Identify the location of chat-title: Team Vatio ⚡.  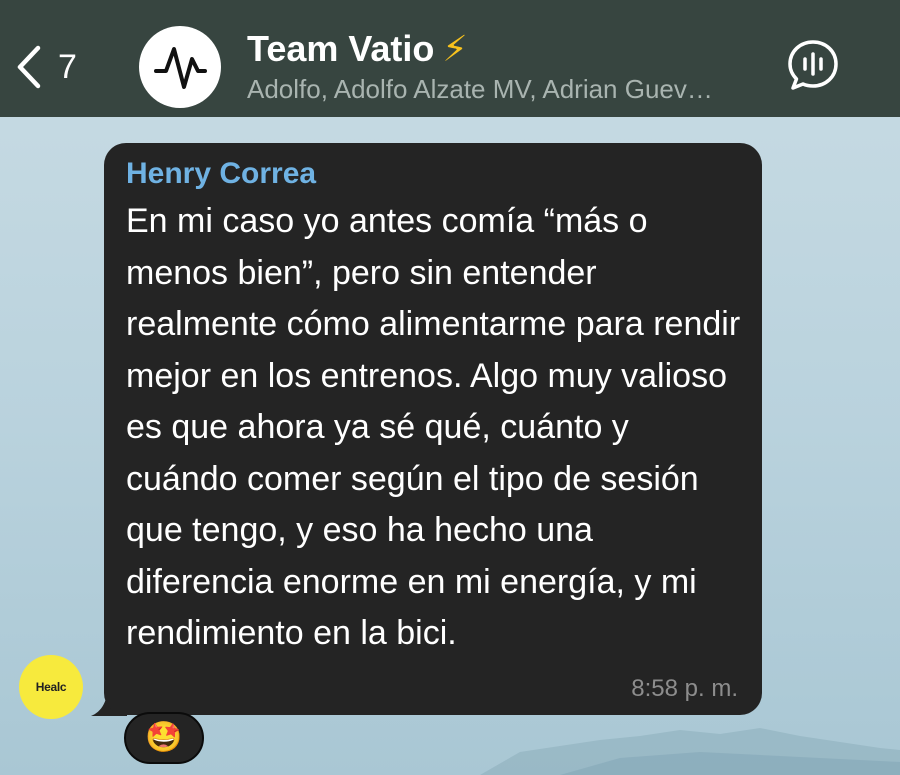
(357, 49).